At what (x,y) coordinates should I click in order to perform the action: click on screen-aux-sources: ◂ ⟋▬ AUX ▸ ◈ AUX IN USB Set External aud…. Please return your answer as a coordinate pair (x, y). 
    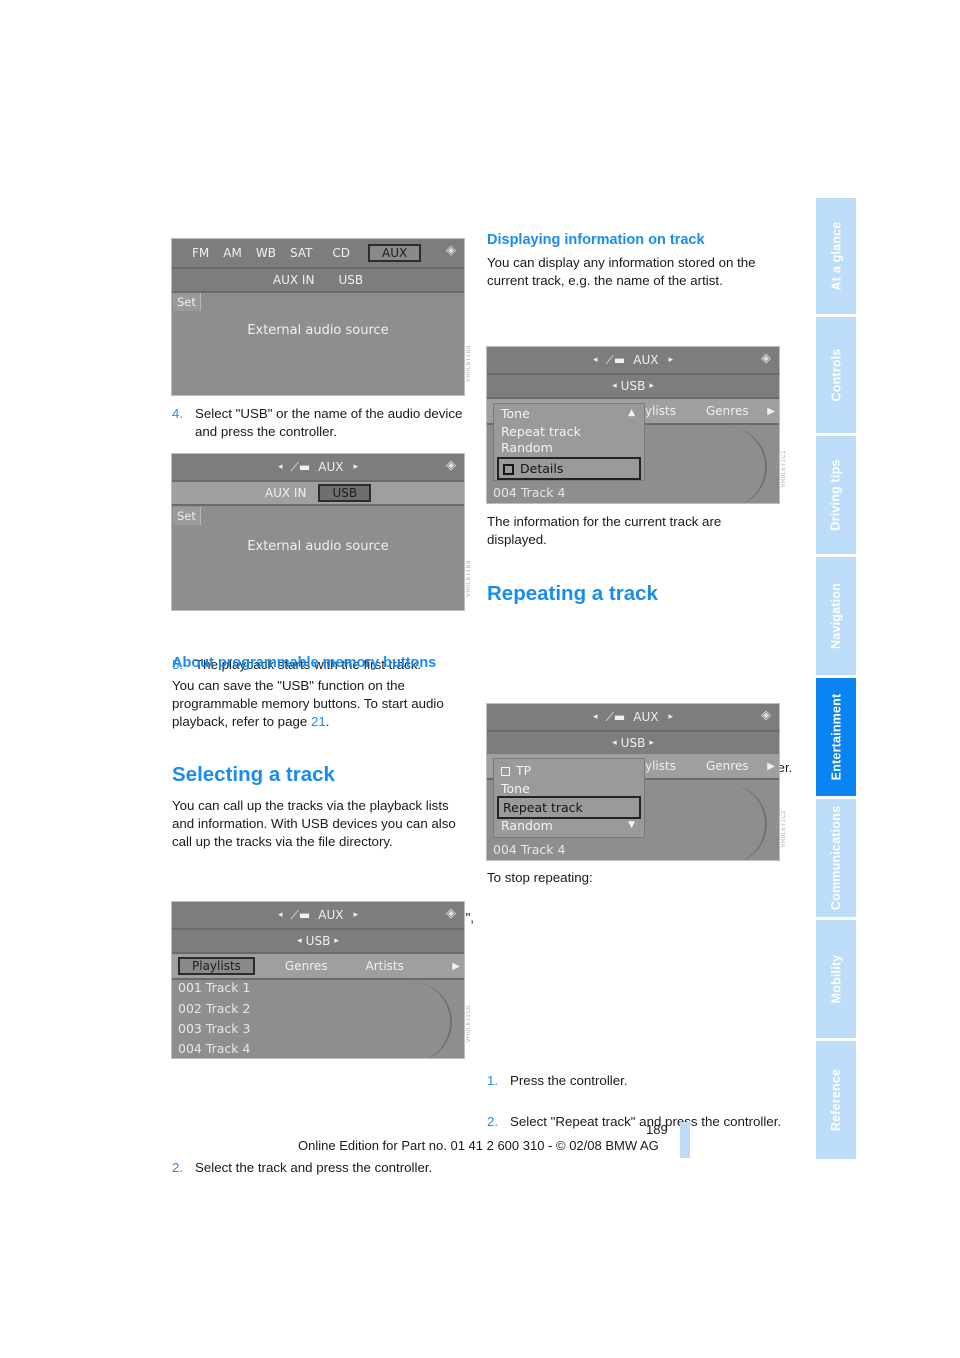
    Looking at the image, I should click on (318, 532).